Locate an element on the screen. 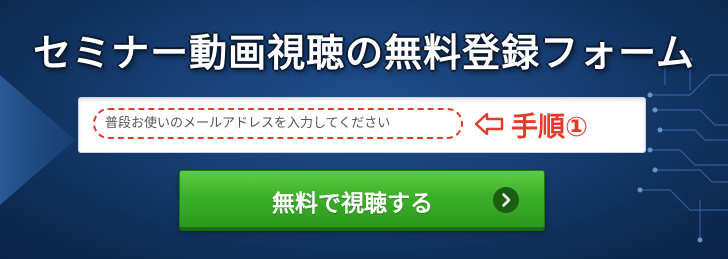  email-input is located at coordinates (278, 123).